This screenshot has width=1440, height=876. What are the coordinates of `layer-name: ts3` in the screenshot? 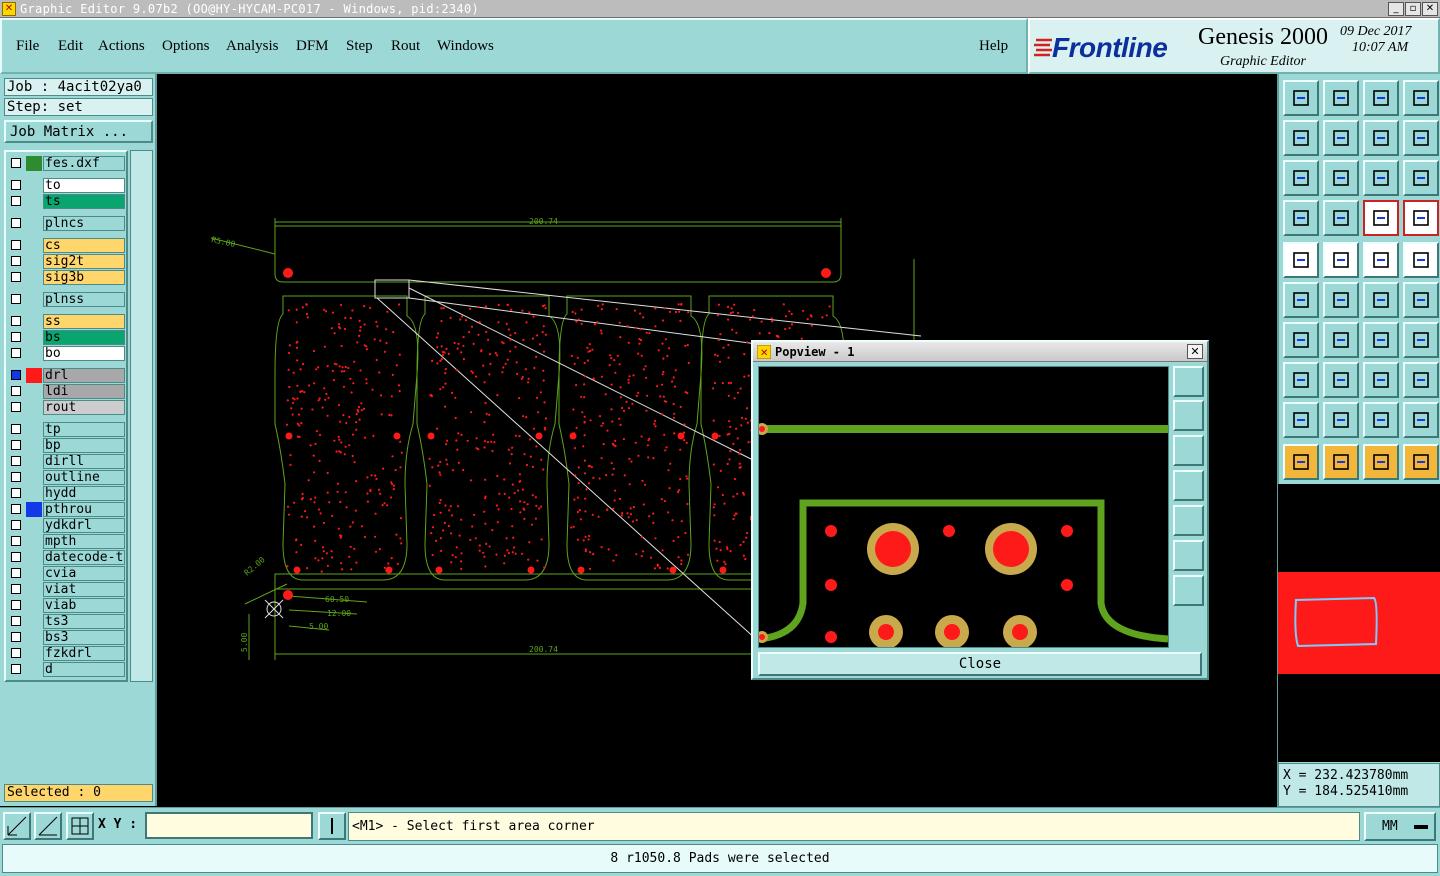 It's located at (84, 621).